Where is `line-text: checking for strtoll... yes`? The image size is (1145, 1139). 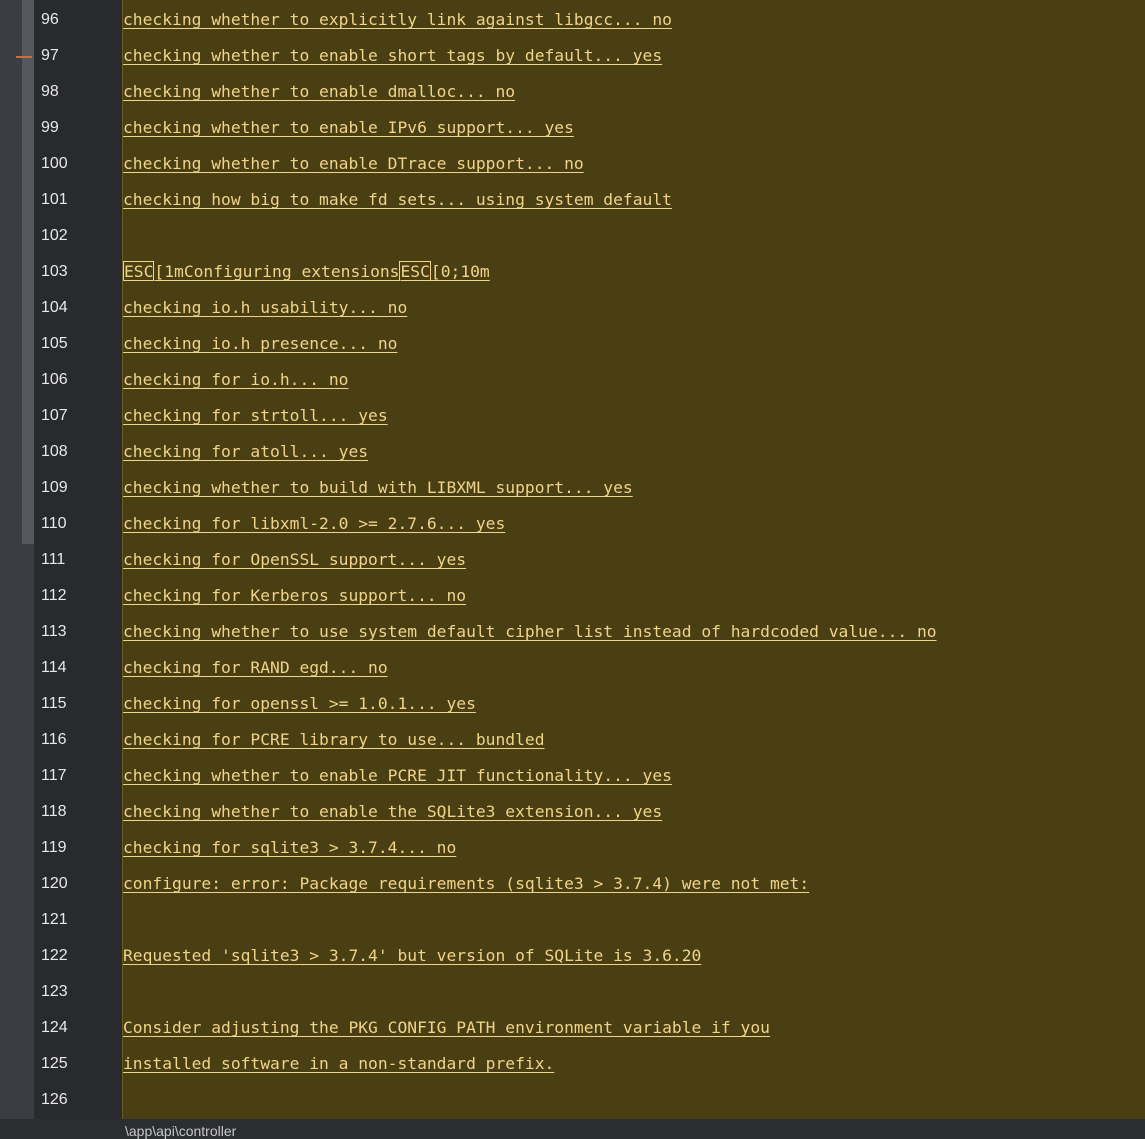
line-text: checking for strtoll... yes is located at coordinates (255, 416).